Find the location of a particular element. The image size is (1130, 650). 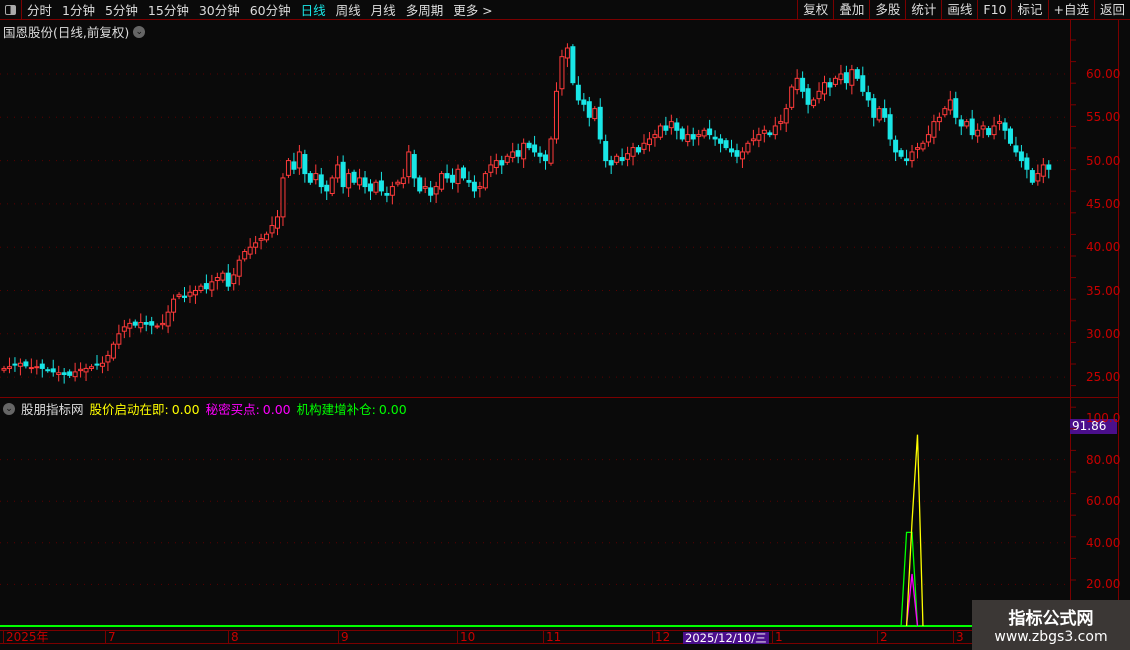

watermark: 指标公式网 www.zbgs3.com is located at coordinates (1051, 625).